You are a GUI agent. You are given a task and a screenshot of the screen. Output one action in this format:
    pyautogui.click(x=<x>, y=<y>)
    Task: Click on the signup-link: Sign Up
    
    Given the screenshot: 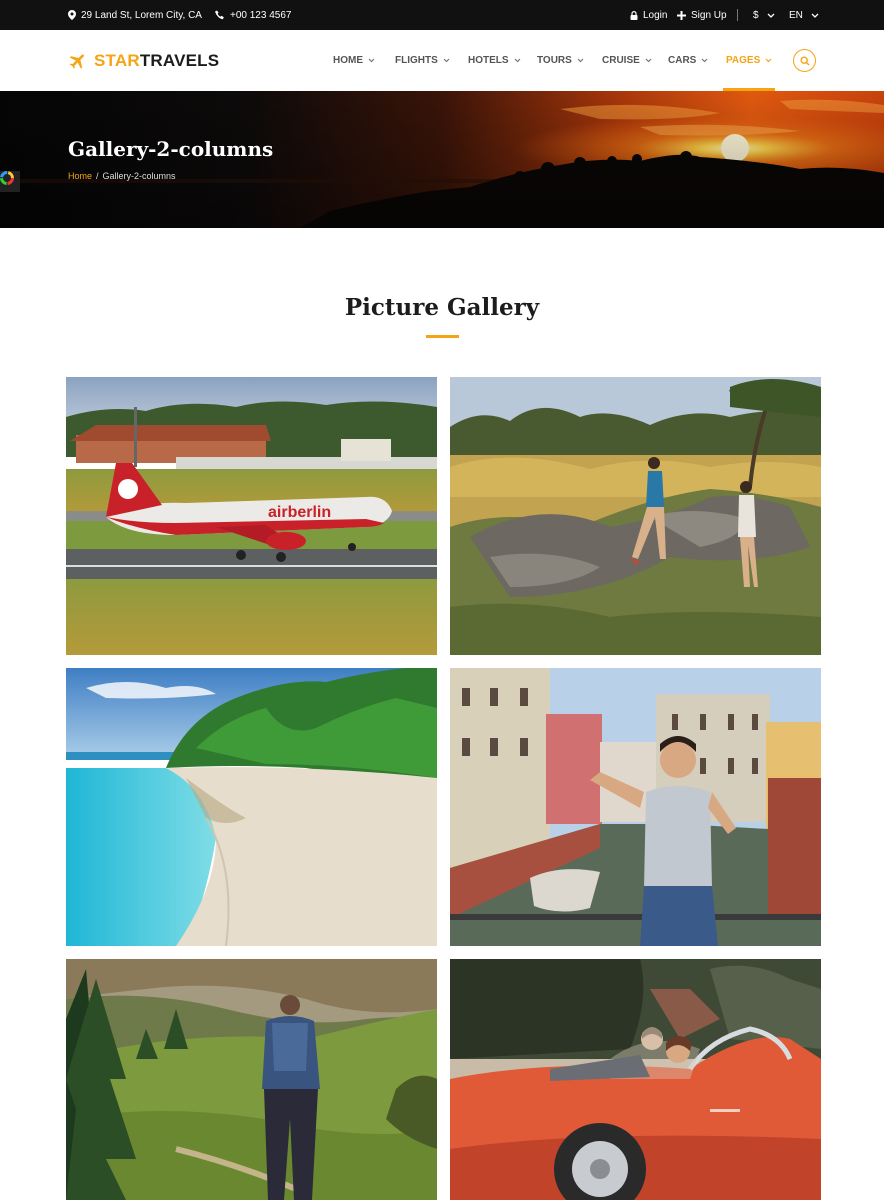 What is the action you would take?
    pyautogui.click(x=702, y=15)
    